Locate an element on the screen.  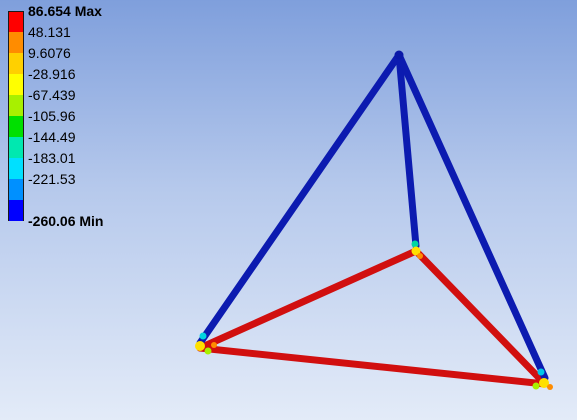
joint-top is located at coordinates (399, 55).